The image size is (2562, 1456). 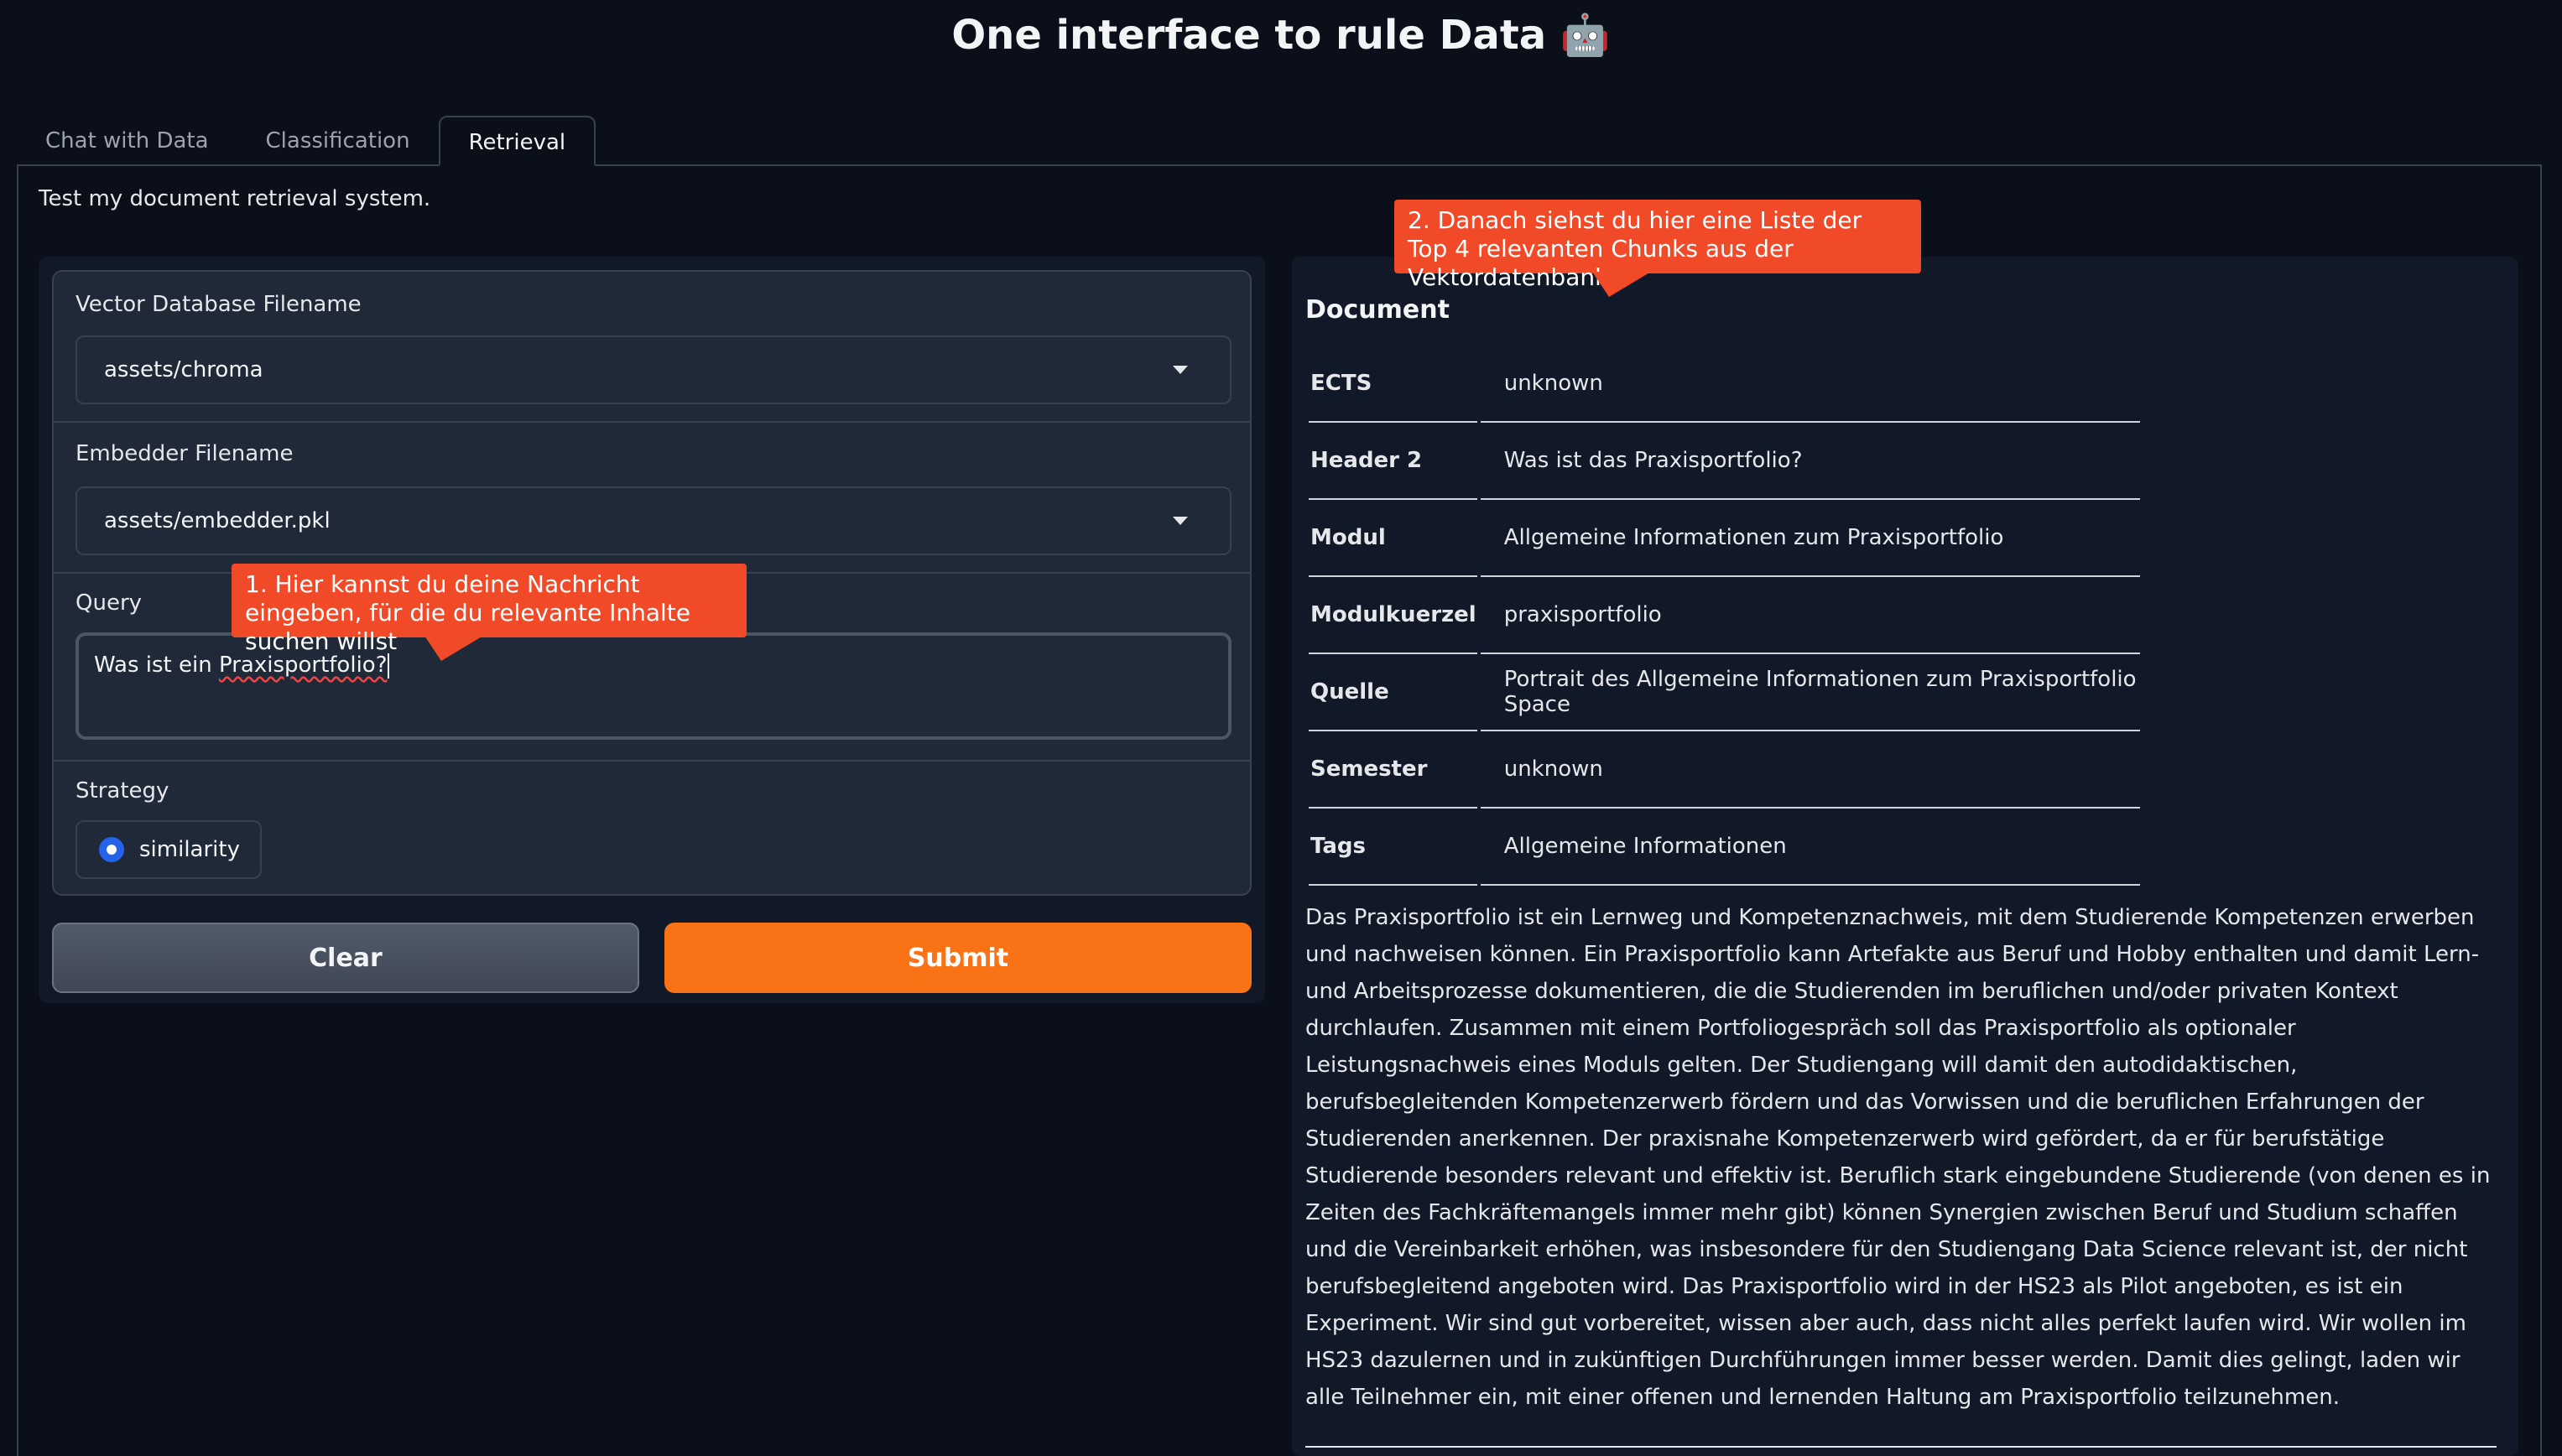 What do you see at coordinates (303, 665) in the screenshot?
I see `query-text-misspelled: Praxisportfolio?` at bounding box center [303, 665].